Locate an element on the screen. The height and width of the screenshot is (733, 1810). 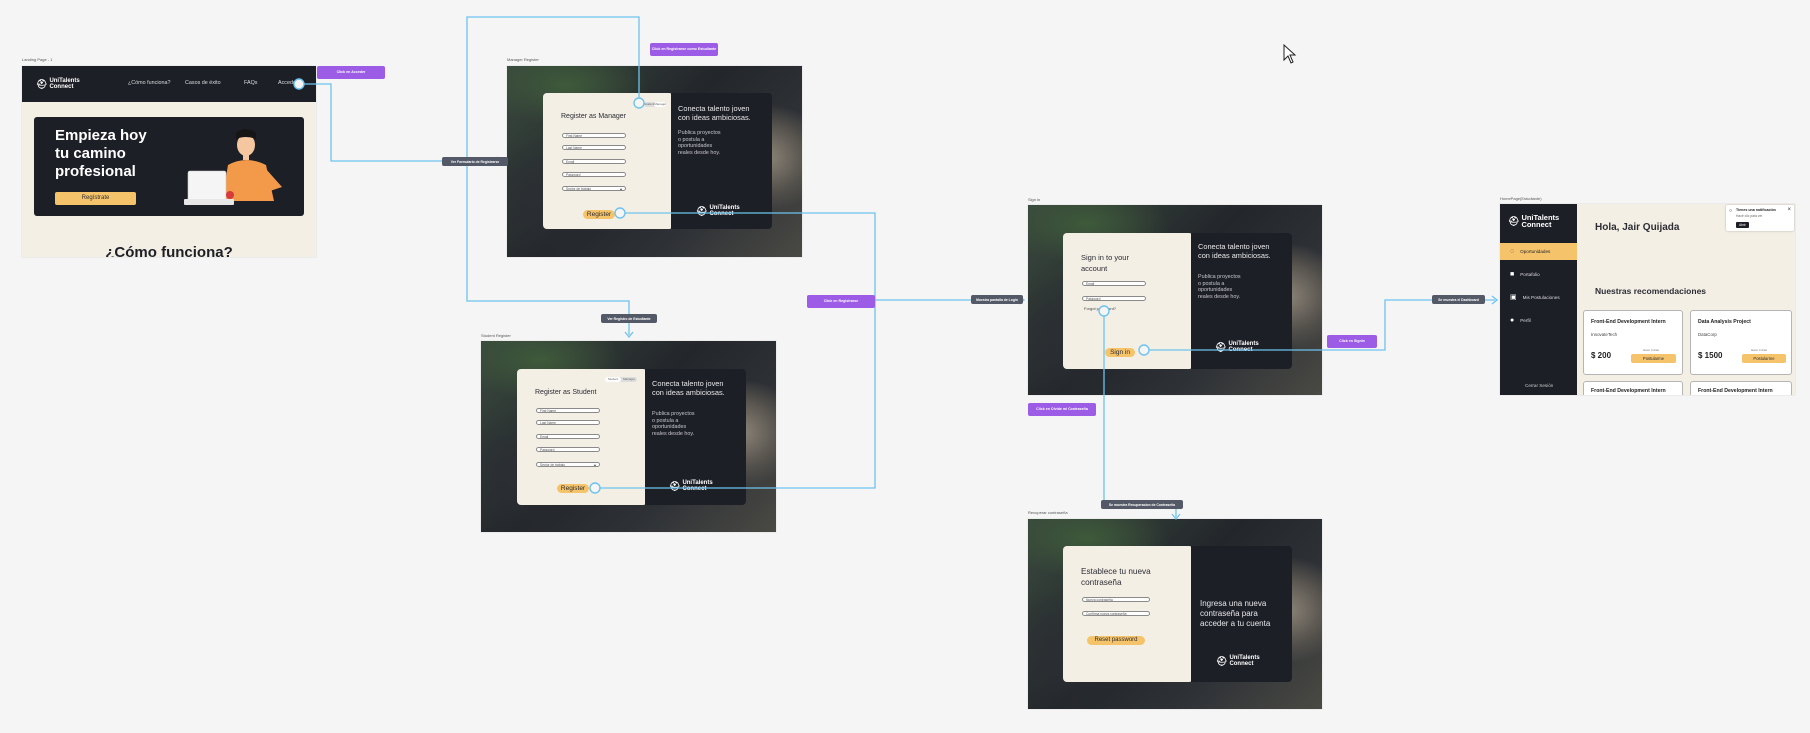
home-logo: ⛑ UniTalents Connect is located at coordinates (1535, 221).